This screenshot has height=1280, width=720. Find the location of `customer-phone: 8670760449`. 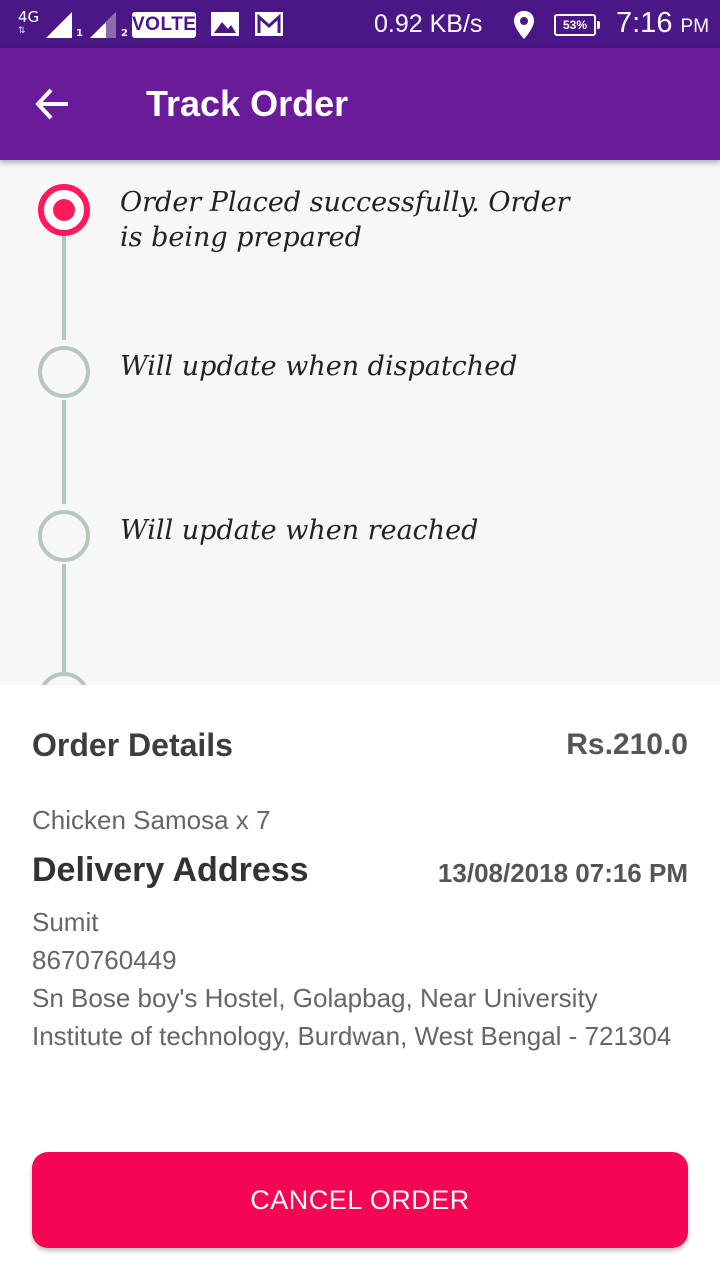

customer-phone: 8670760449 is located at coordinates (104, 960).